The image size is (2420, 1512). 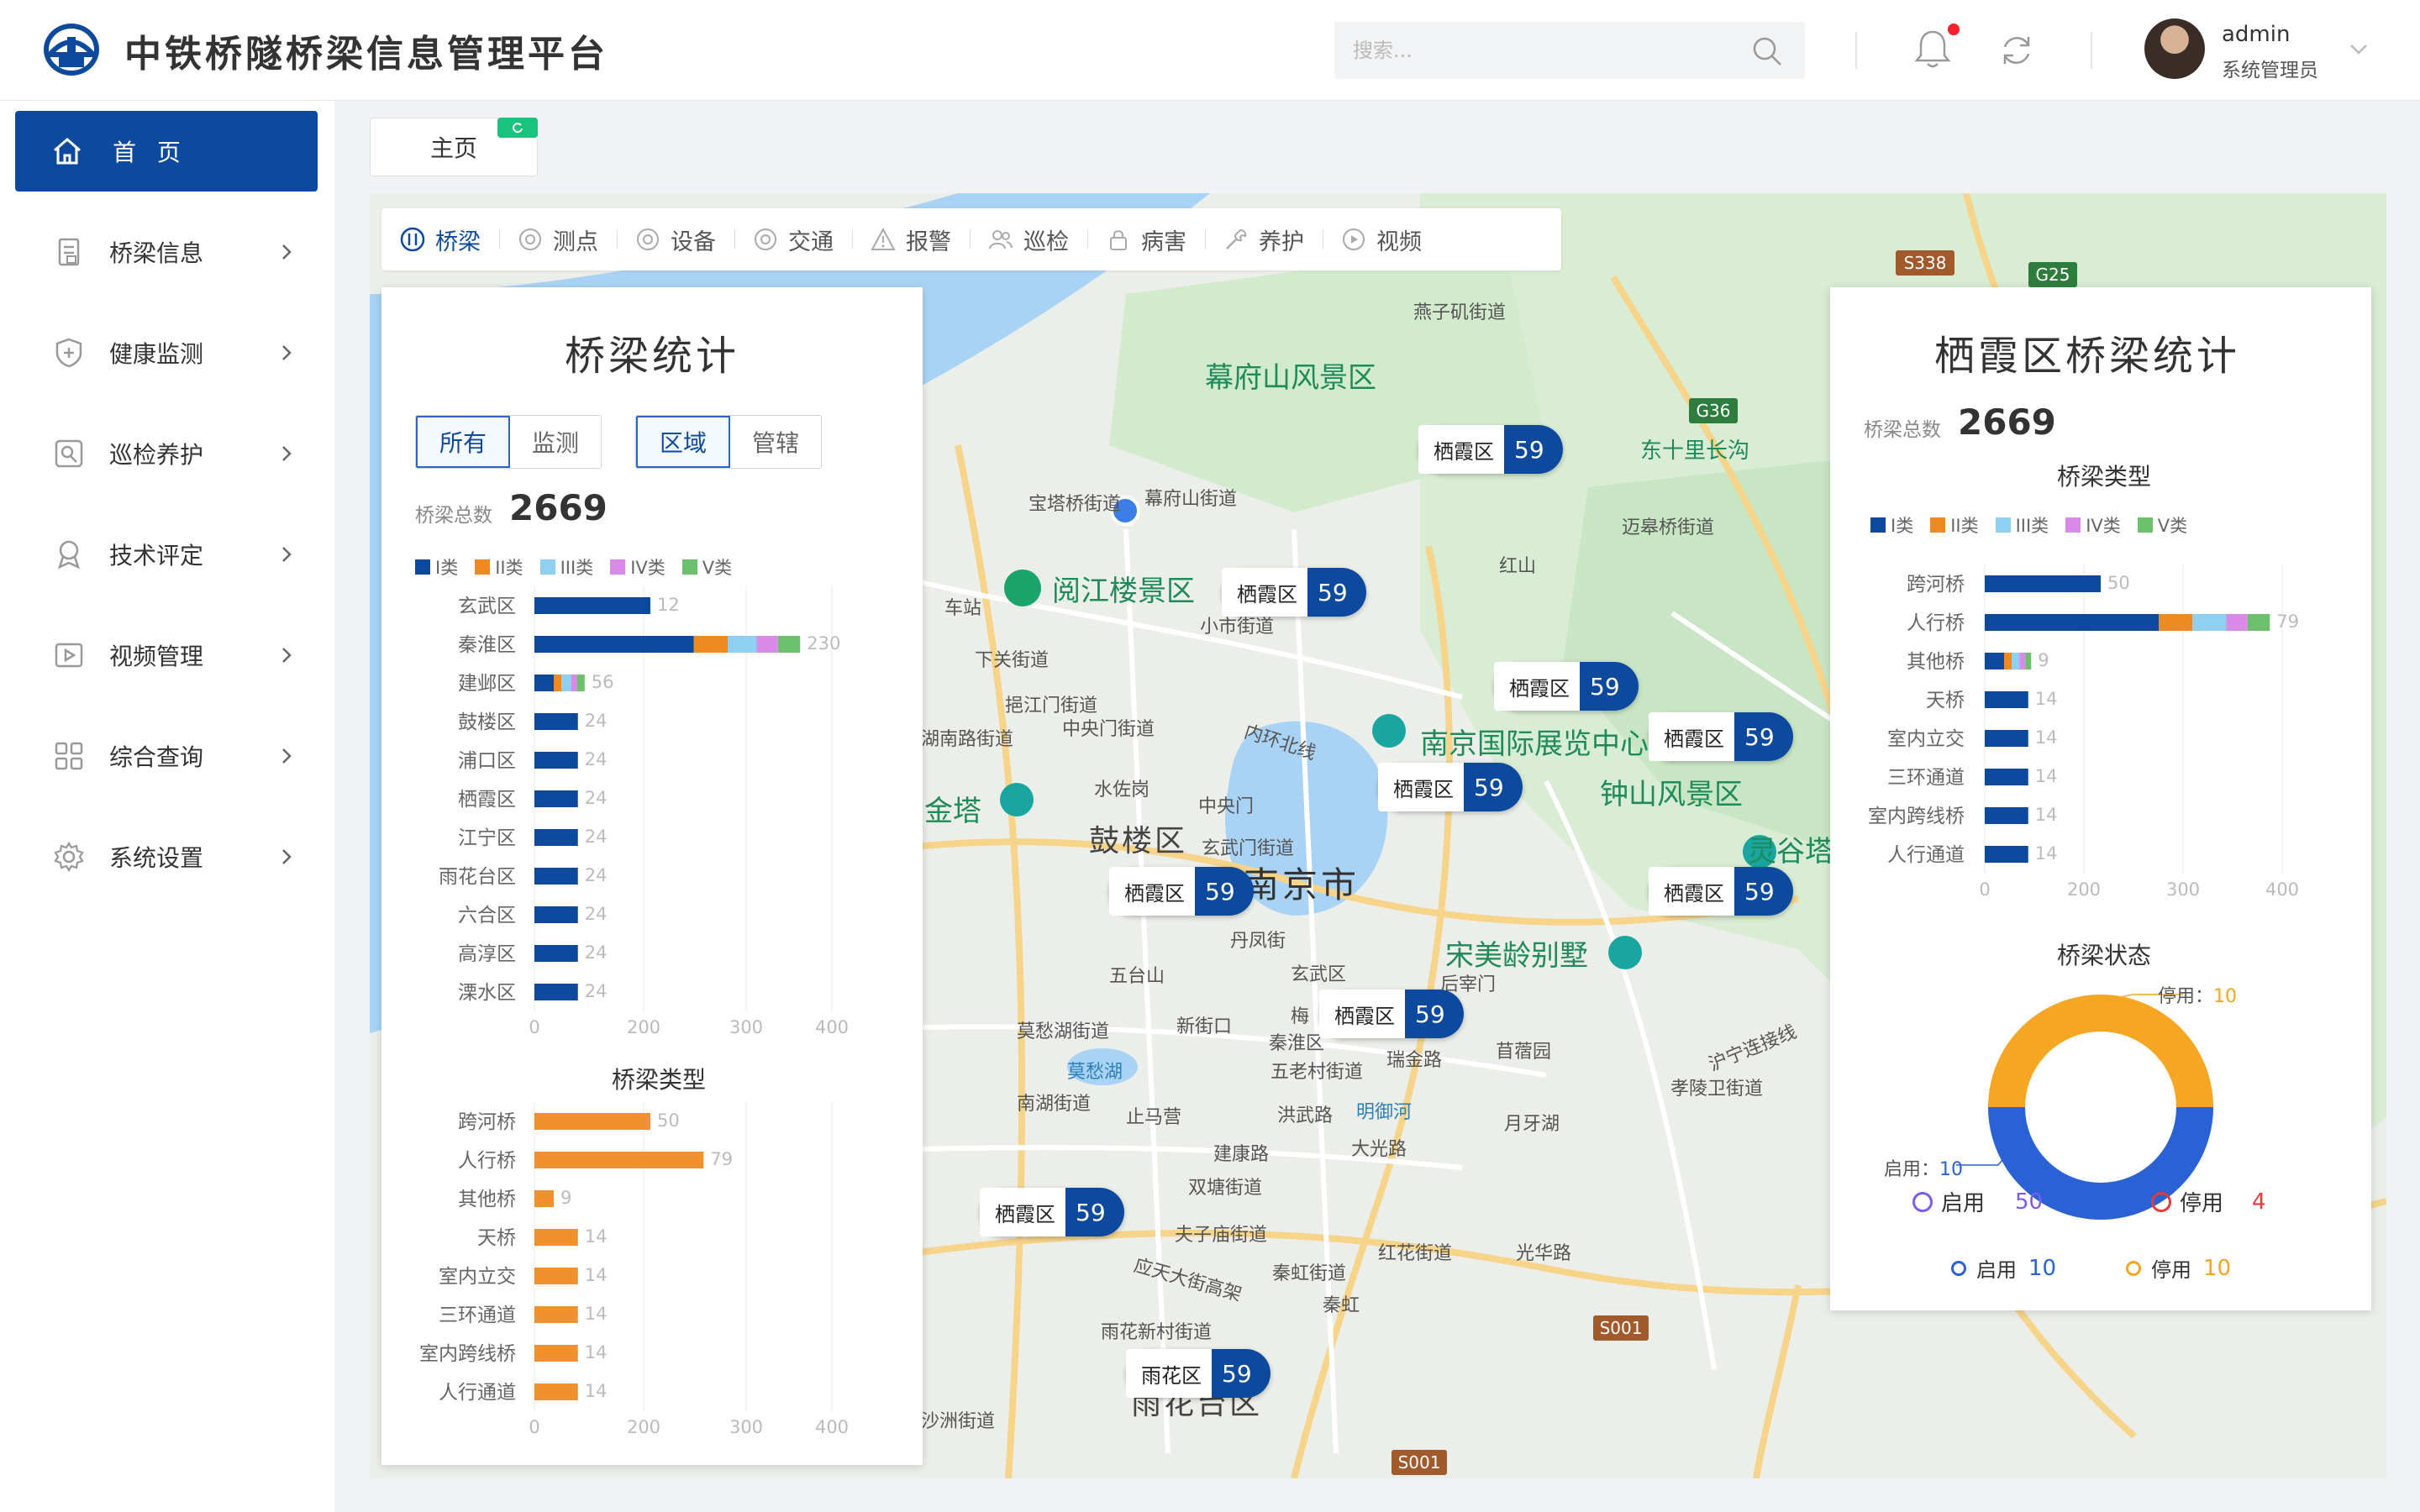 I want to click on legend-disabled: 停用 10, so click(x=2178, y=1268).